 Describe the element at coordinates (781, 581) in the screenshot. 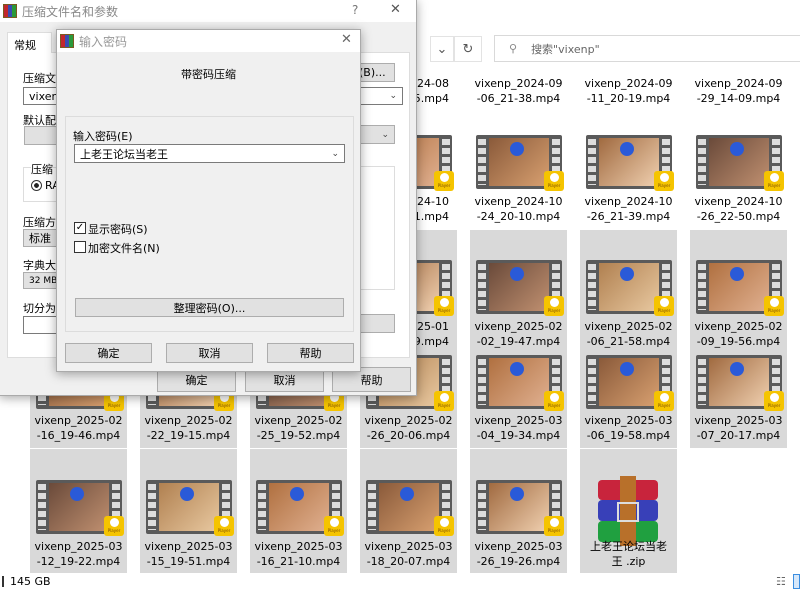

I see `details-view-icon: ☷` at that location.